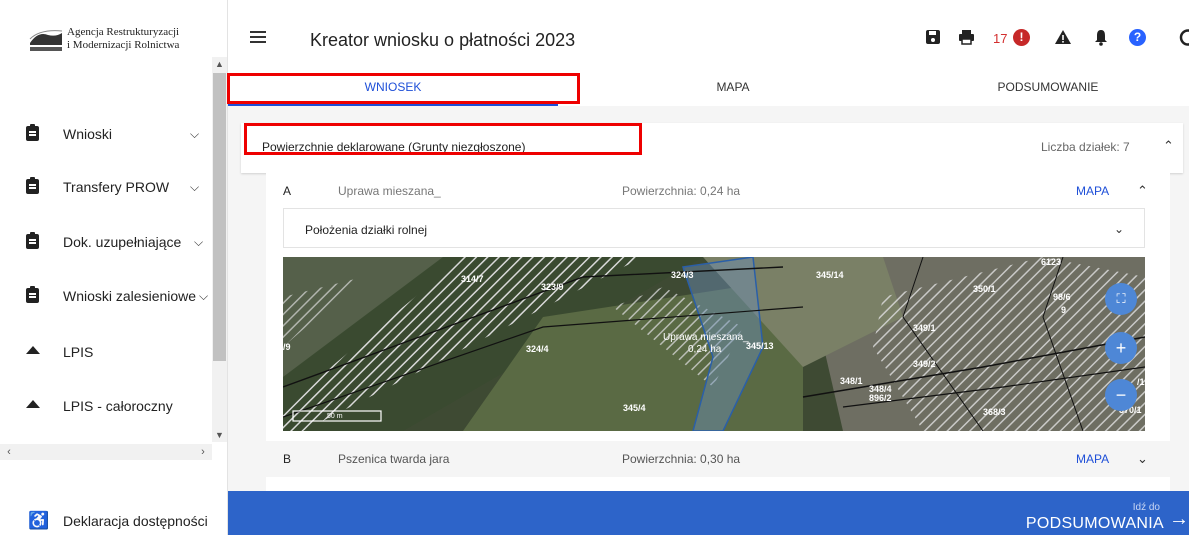 This screenshot has height=535, width=1189. Describe the element at coordinates (1048, 87) in the screenshot. I see `tab-podsumowanie: PODSUMOWANIE` at that location.